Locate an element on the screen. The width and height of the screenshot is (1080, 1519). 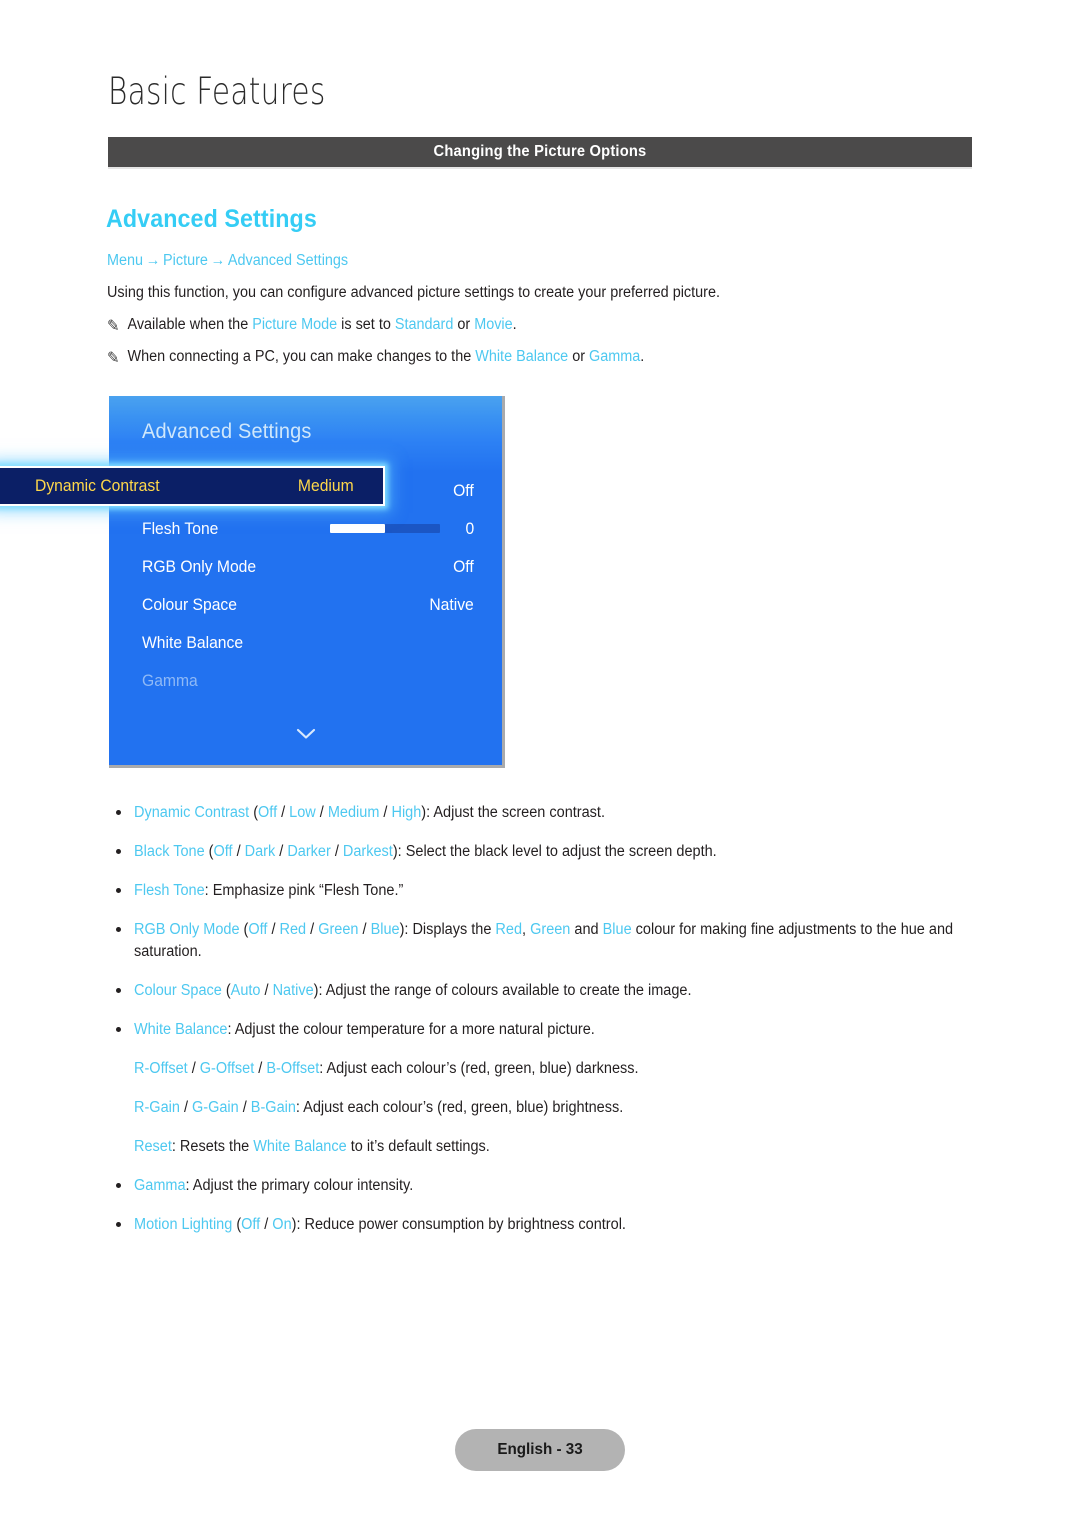
osd-menu-row: White Balance is located at coordinates (305, 643).